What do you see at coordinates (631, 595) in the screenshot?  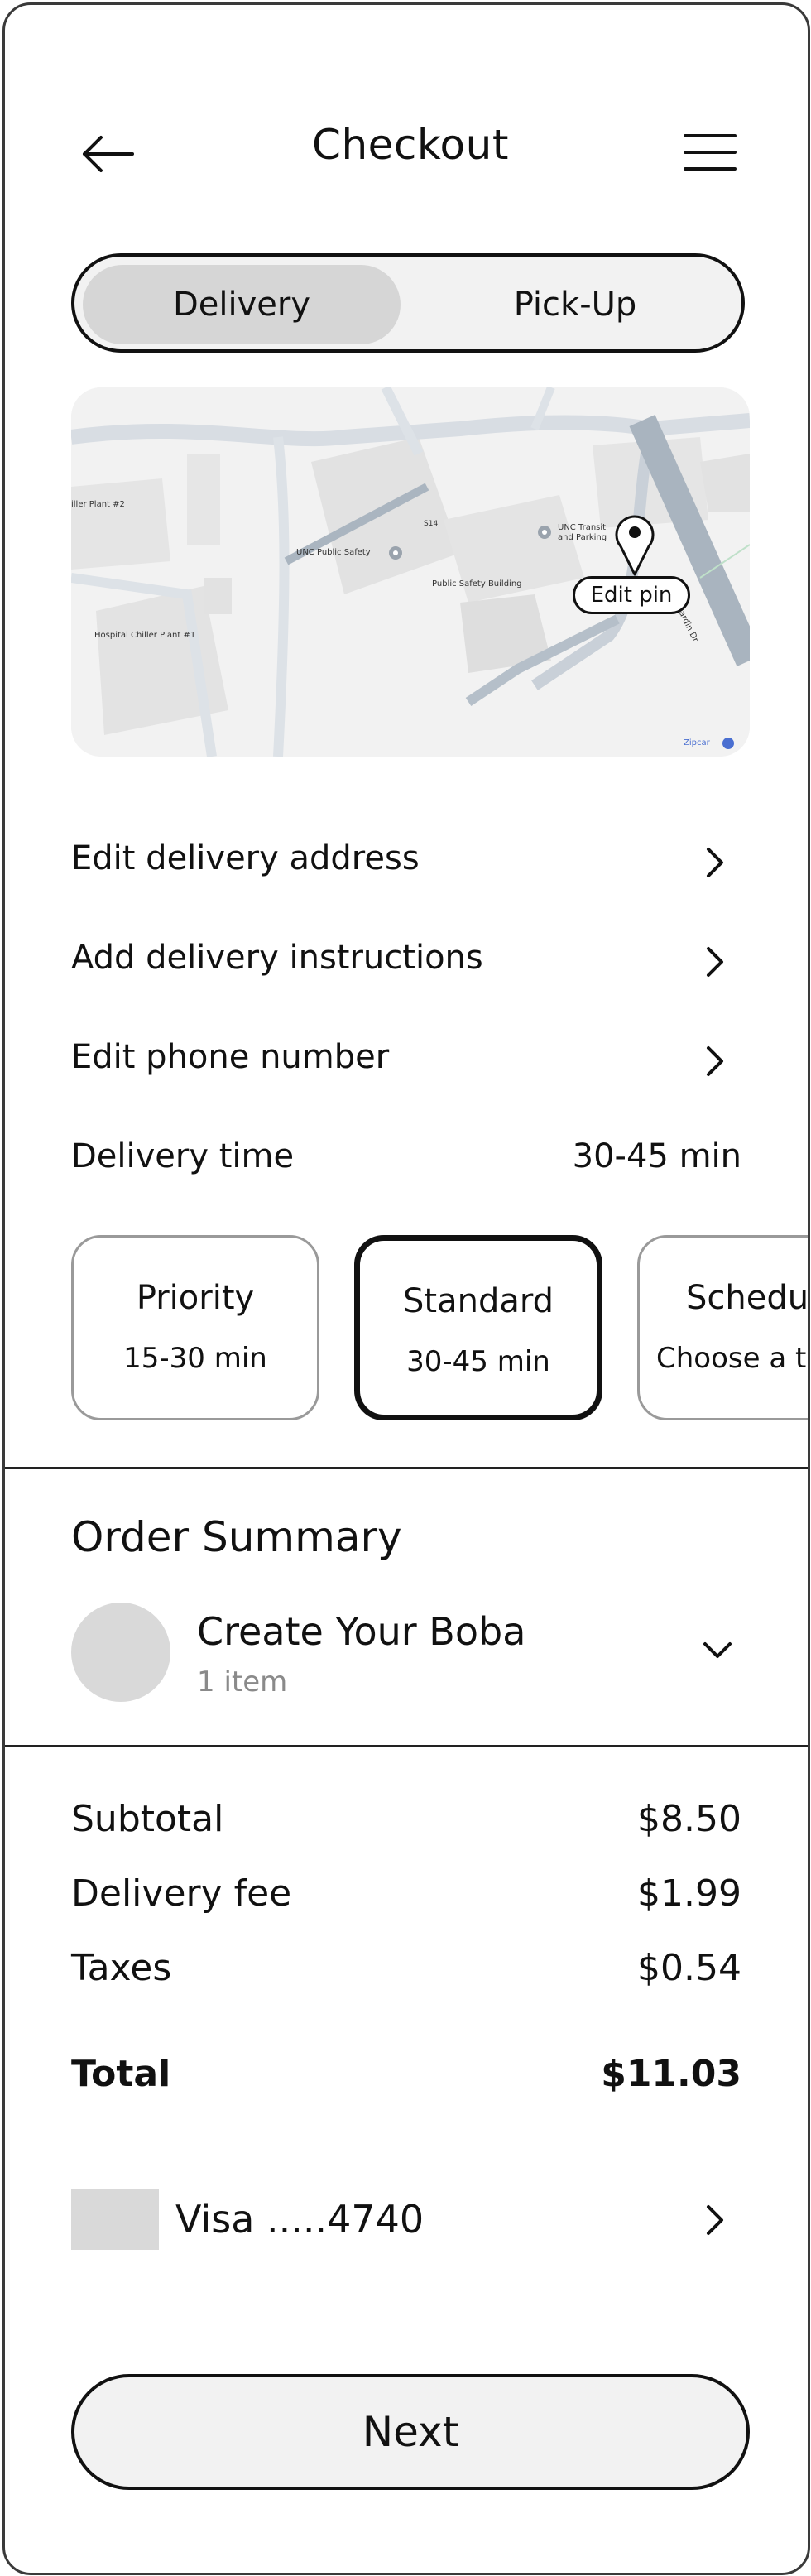 I see `edit-pin-button: Edit pin` at bounding box center [631, 595].